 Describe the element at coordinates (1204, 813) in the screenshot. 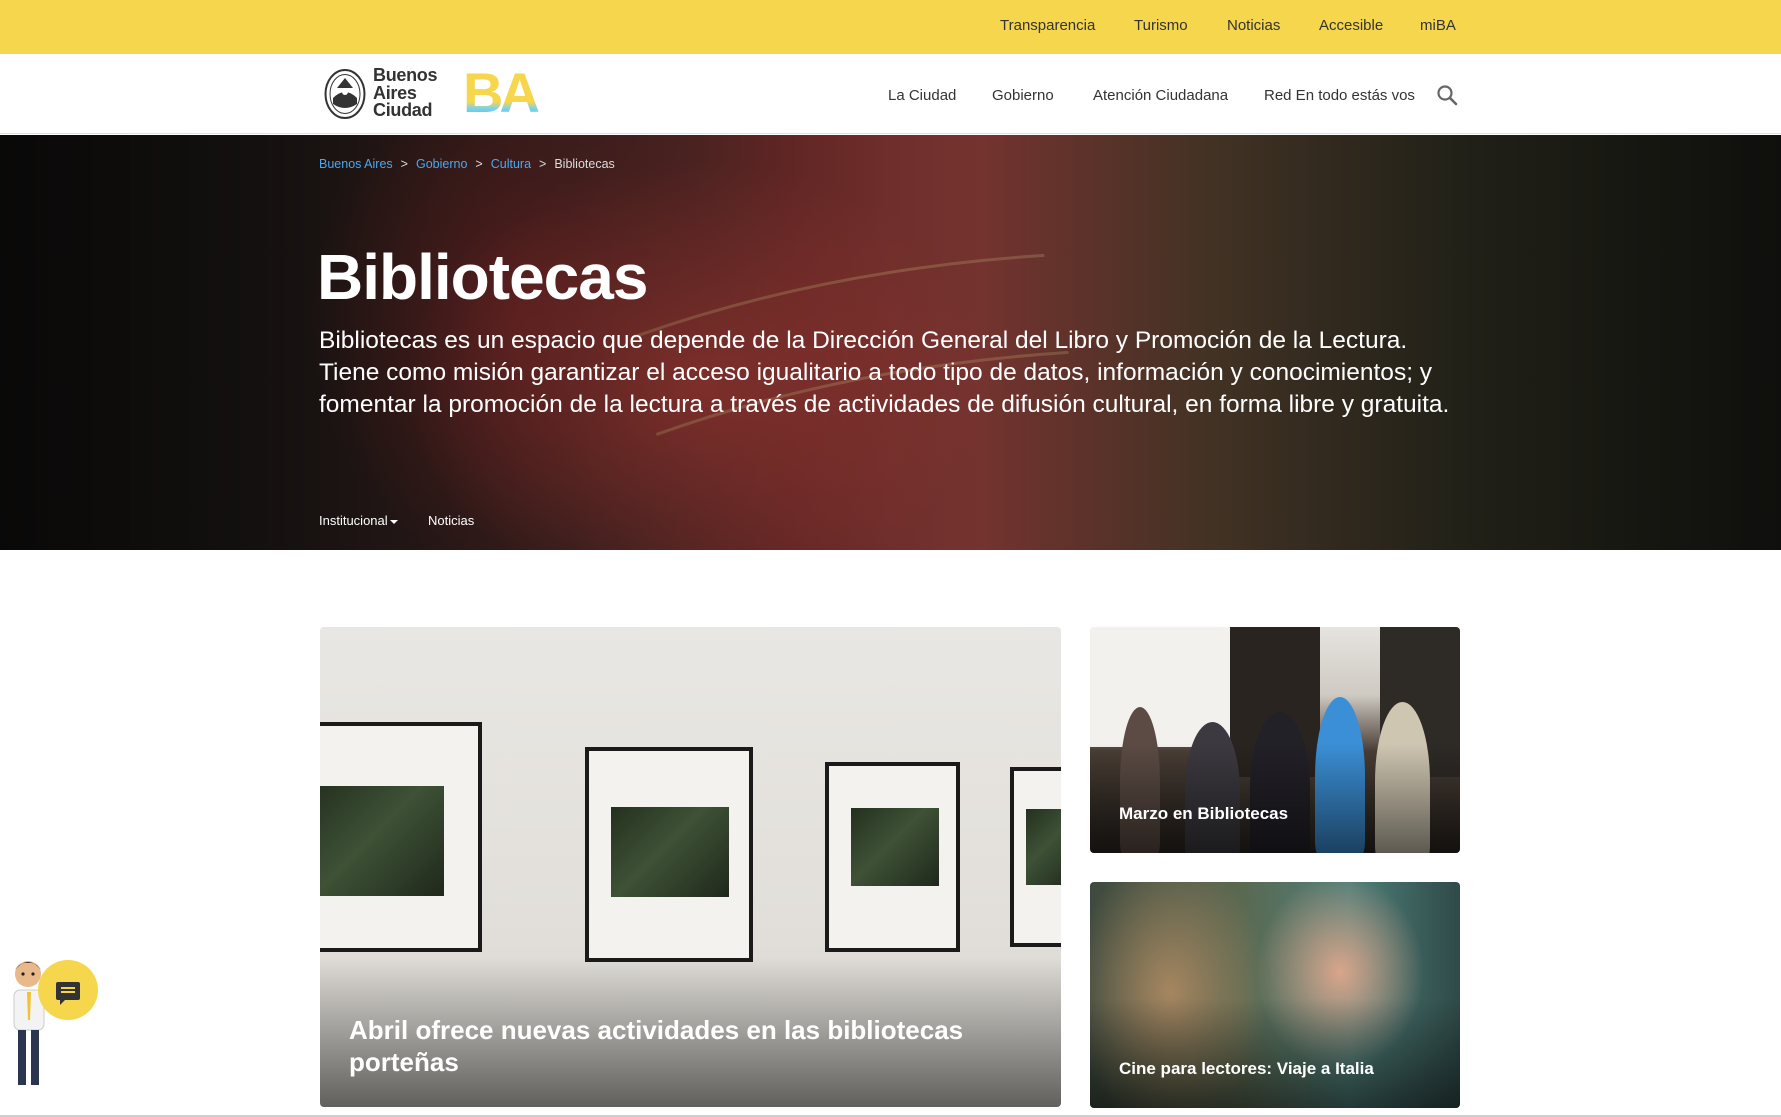

I see `news-card-marzo-title: Marzo en Bibliotecas` at that location.